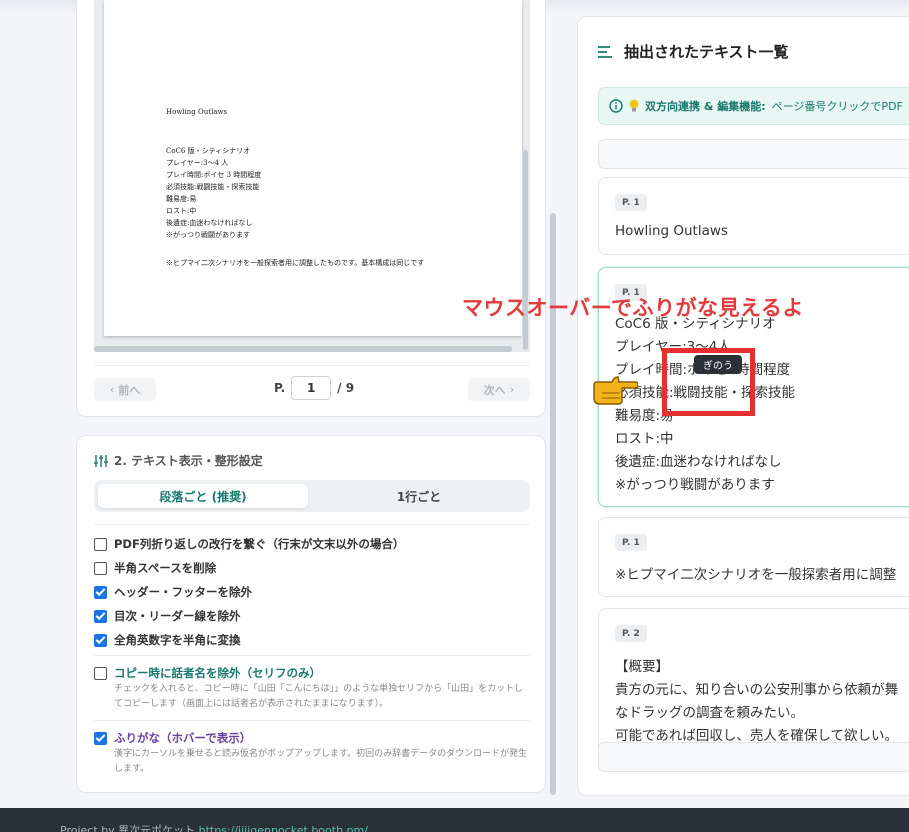  Describe the element at coordinates (605, 51) in the screenshot. I see `list-icon` at that location.